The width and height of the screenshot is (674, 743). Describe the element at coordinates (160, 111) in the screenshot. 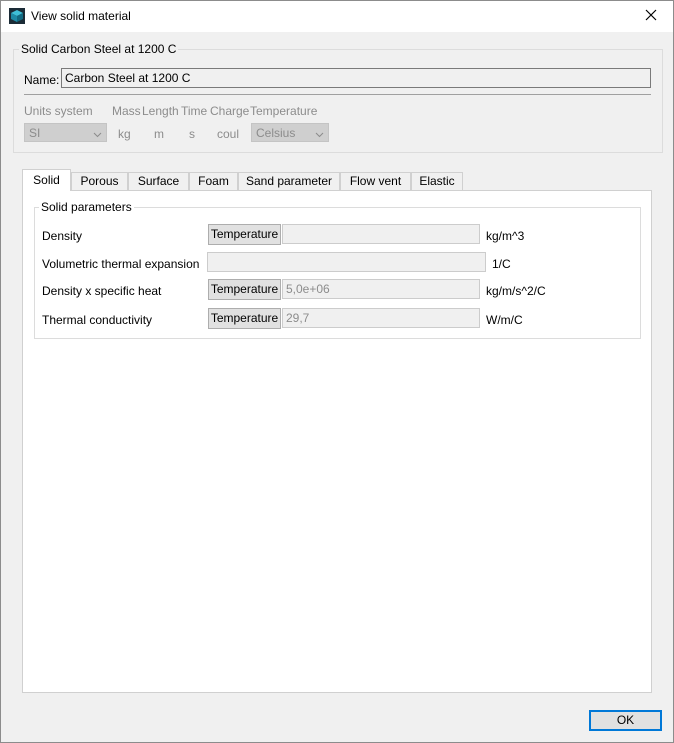

I see `length-label: Length` at that location.